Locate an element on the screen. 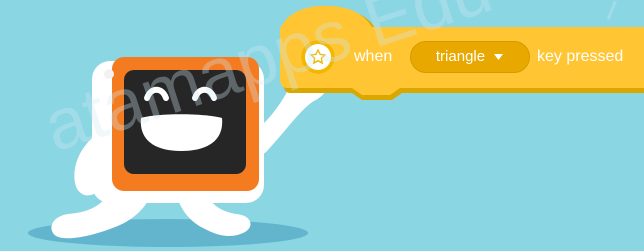 Image resolution: width=644 pixels, height=251 pixels. key-pressed-label: key pressed is located at coordinates (580, 56).